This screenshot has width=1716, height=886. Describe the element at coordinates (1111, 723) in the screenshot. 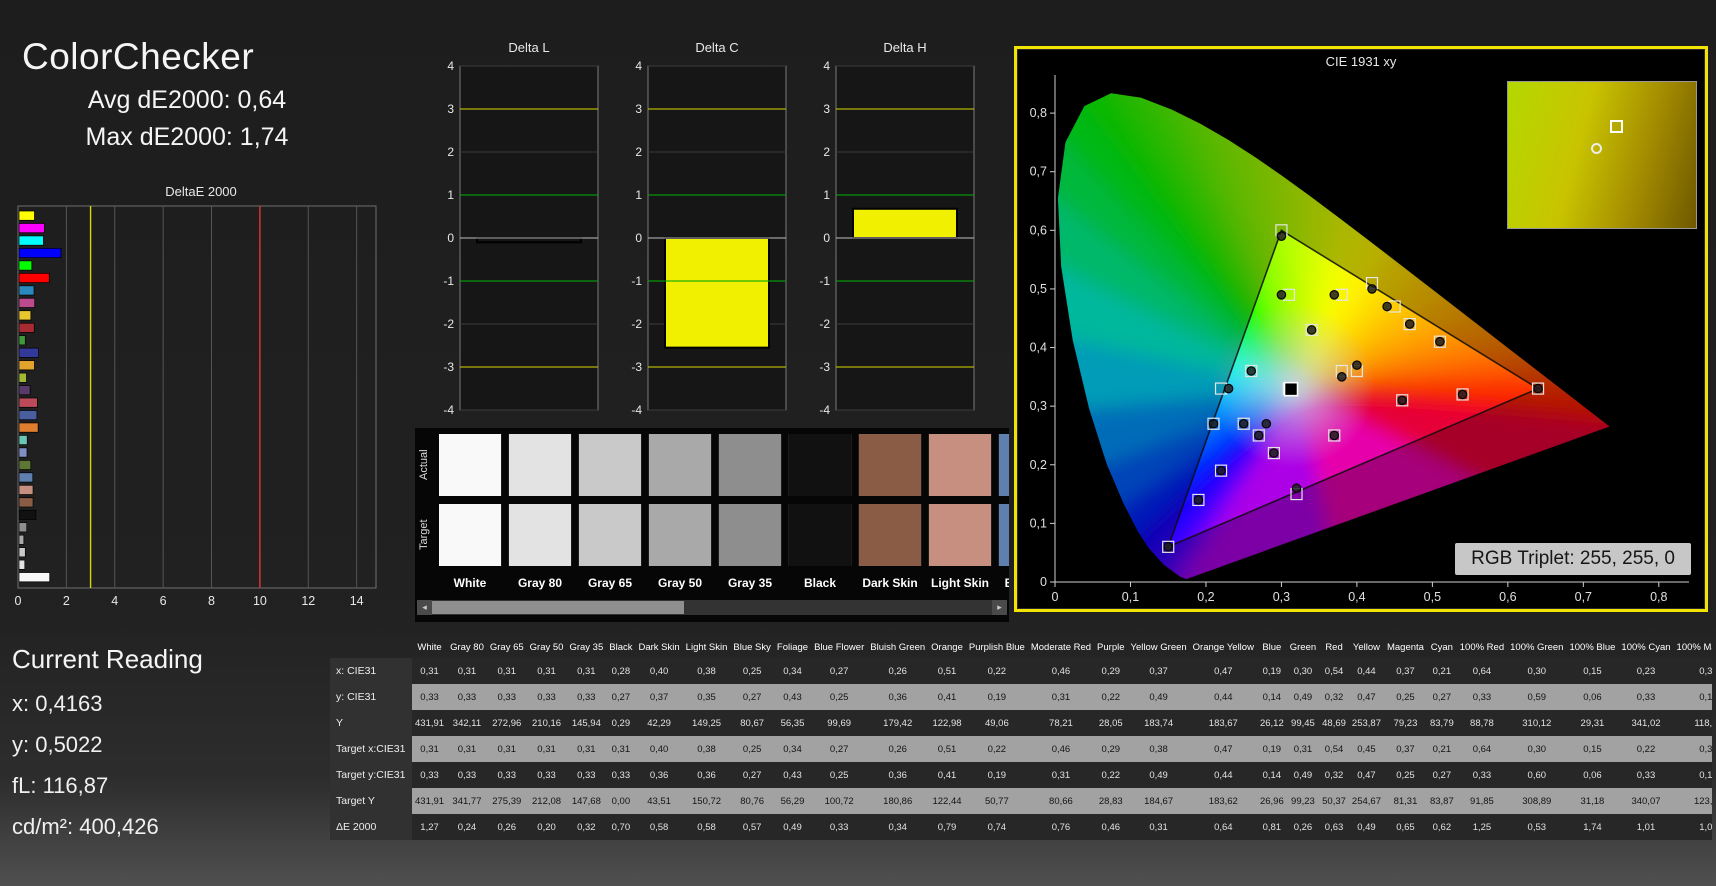

I see `table-cell: 28,05` at that location.